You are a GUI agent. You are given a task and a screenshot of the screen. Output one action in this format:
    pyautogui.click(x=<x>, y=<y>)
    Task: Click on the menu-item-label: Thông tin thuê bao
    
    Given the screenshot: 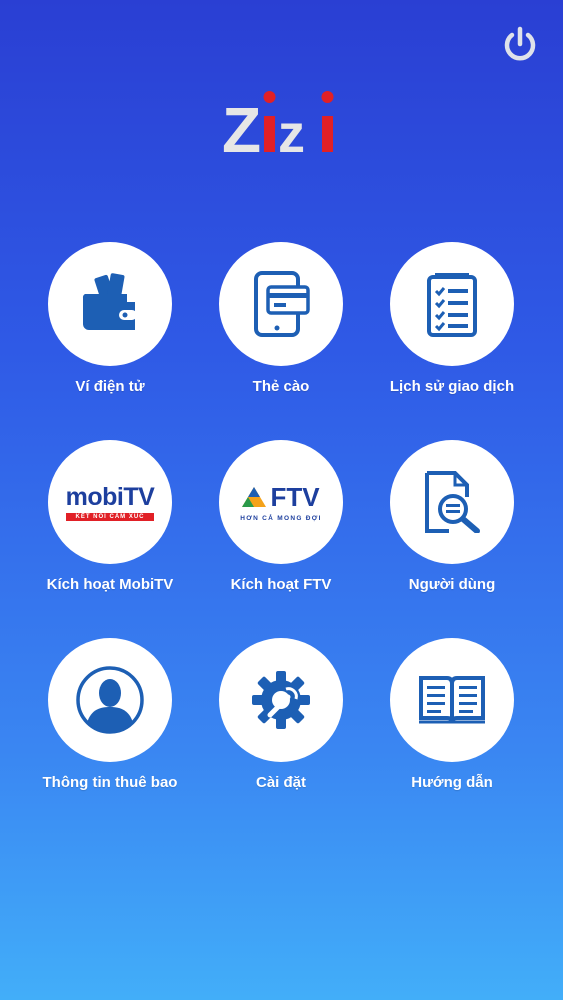 What is the action you would take?
    pyautogui.click(x=110, y=782)
    